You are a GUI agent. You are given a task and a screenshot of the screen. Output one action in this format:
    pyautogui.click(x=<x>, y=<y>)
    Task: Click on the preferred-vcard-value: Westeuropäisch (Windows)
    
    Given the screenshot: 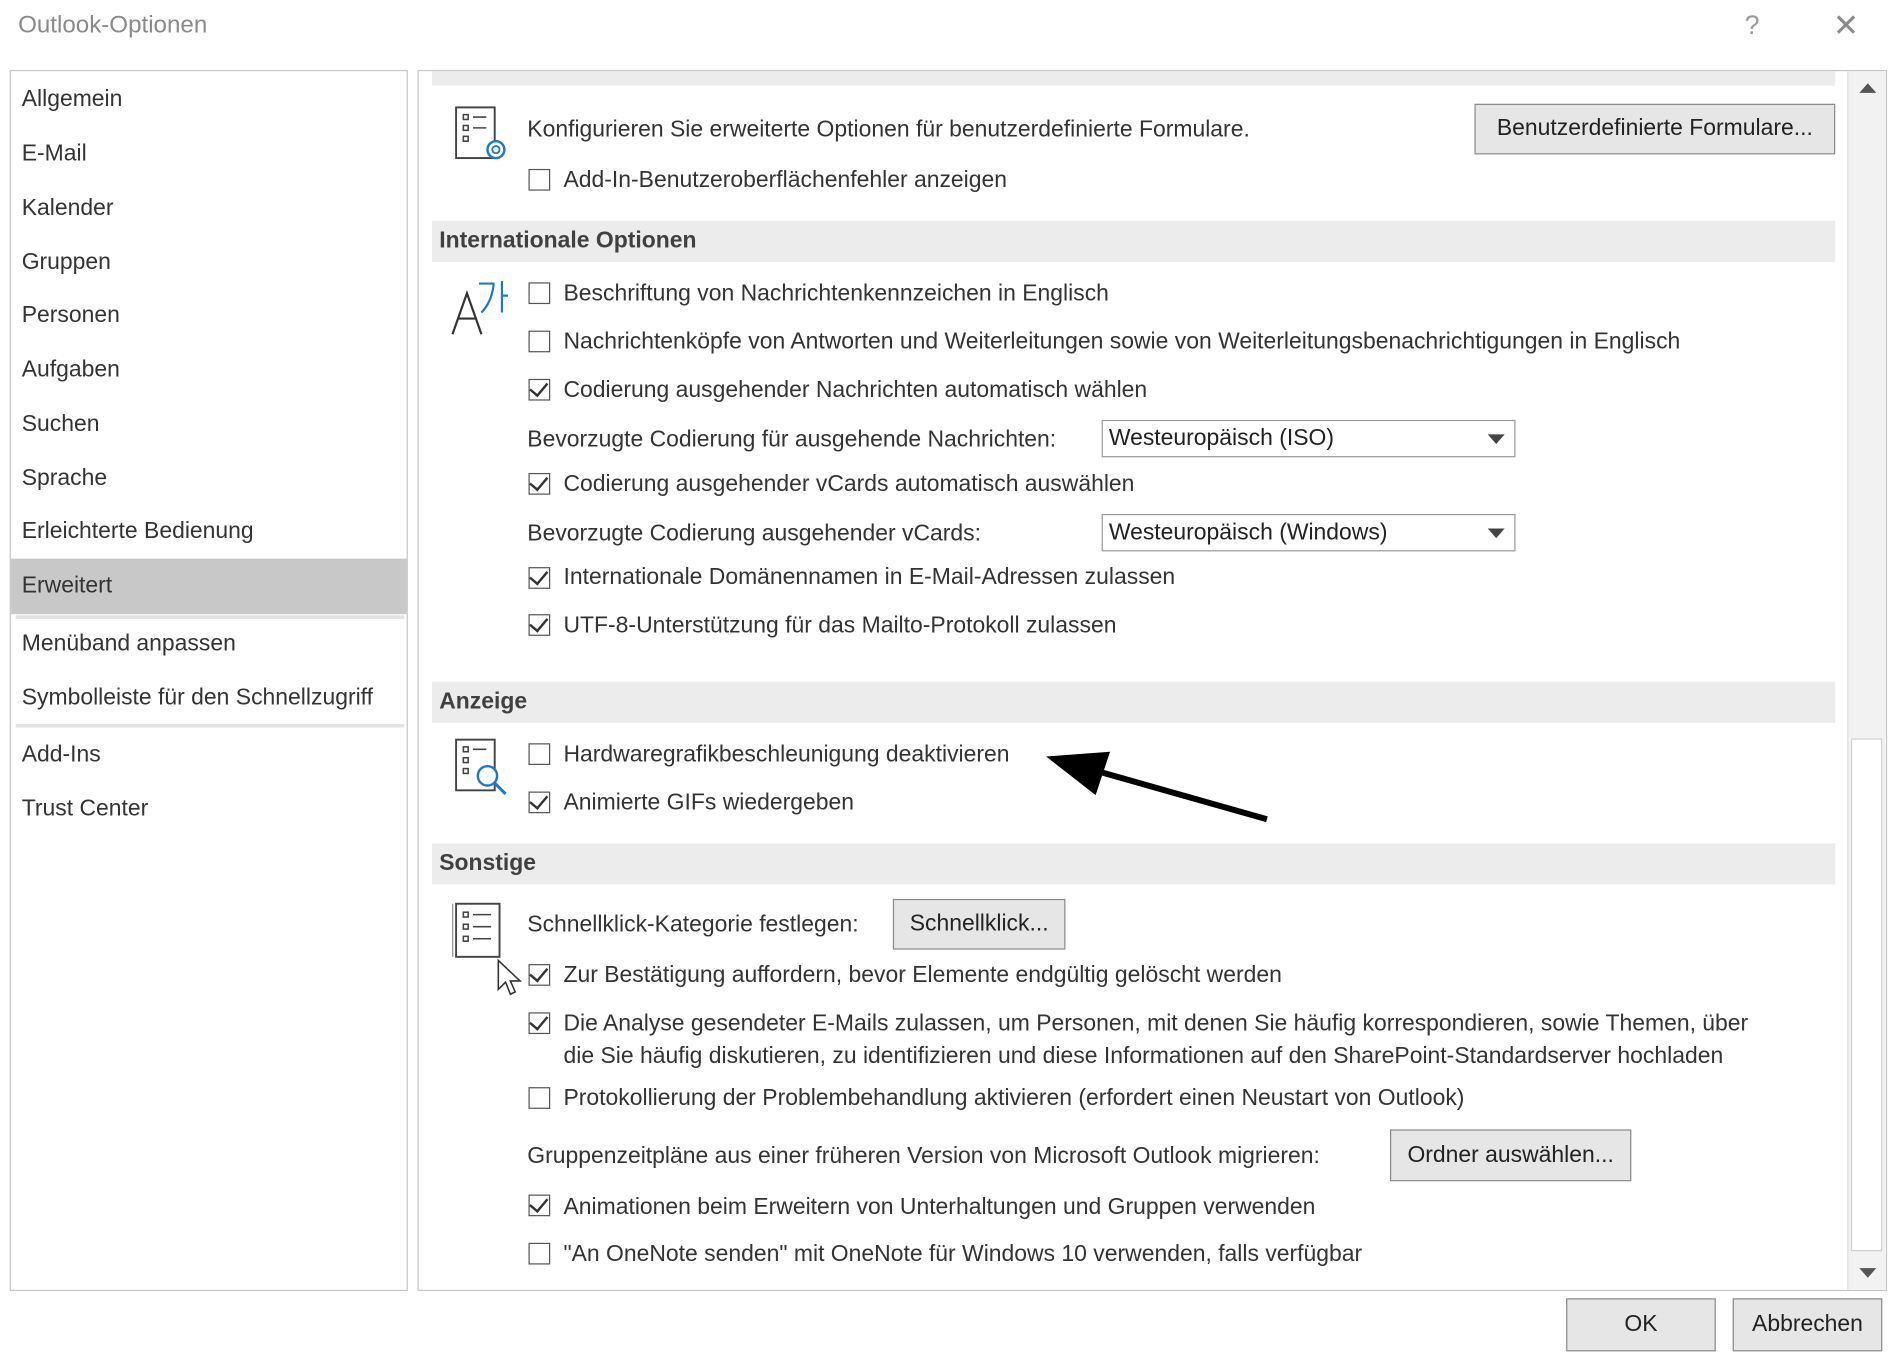 What is the action you would take?
    pyautogui.click(x=1248, y=533)
    